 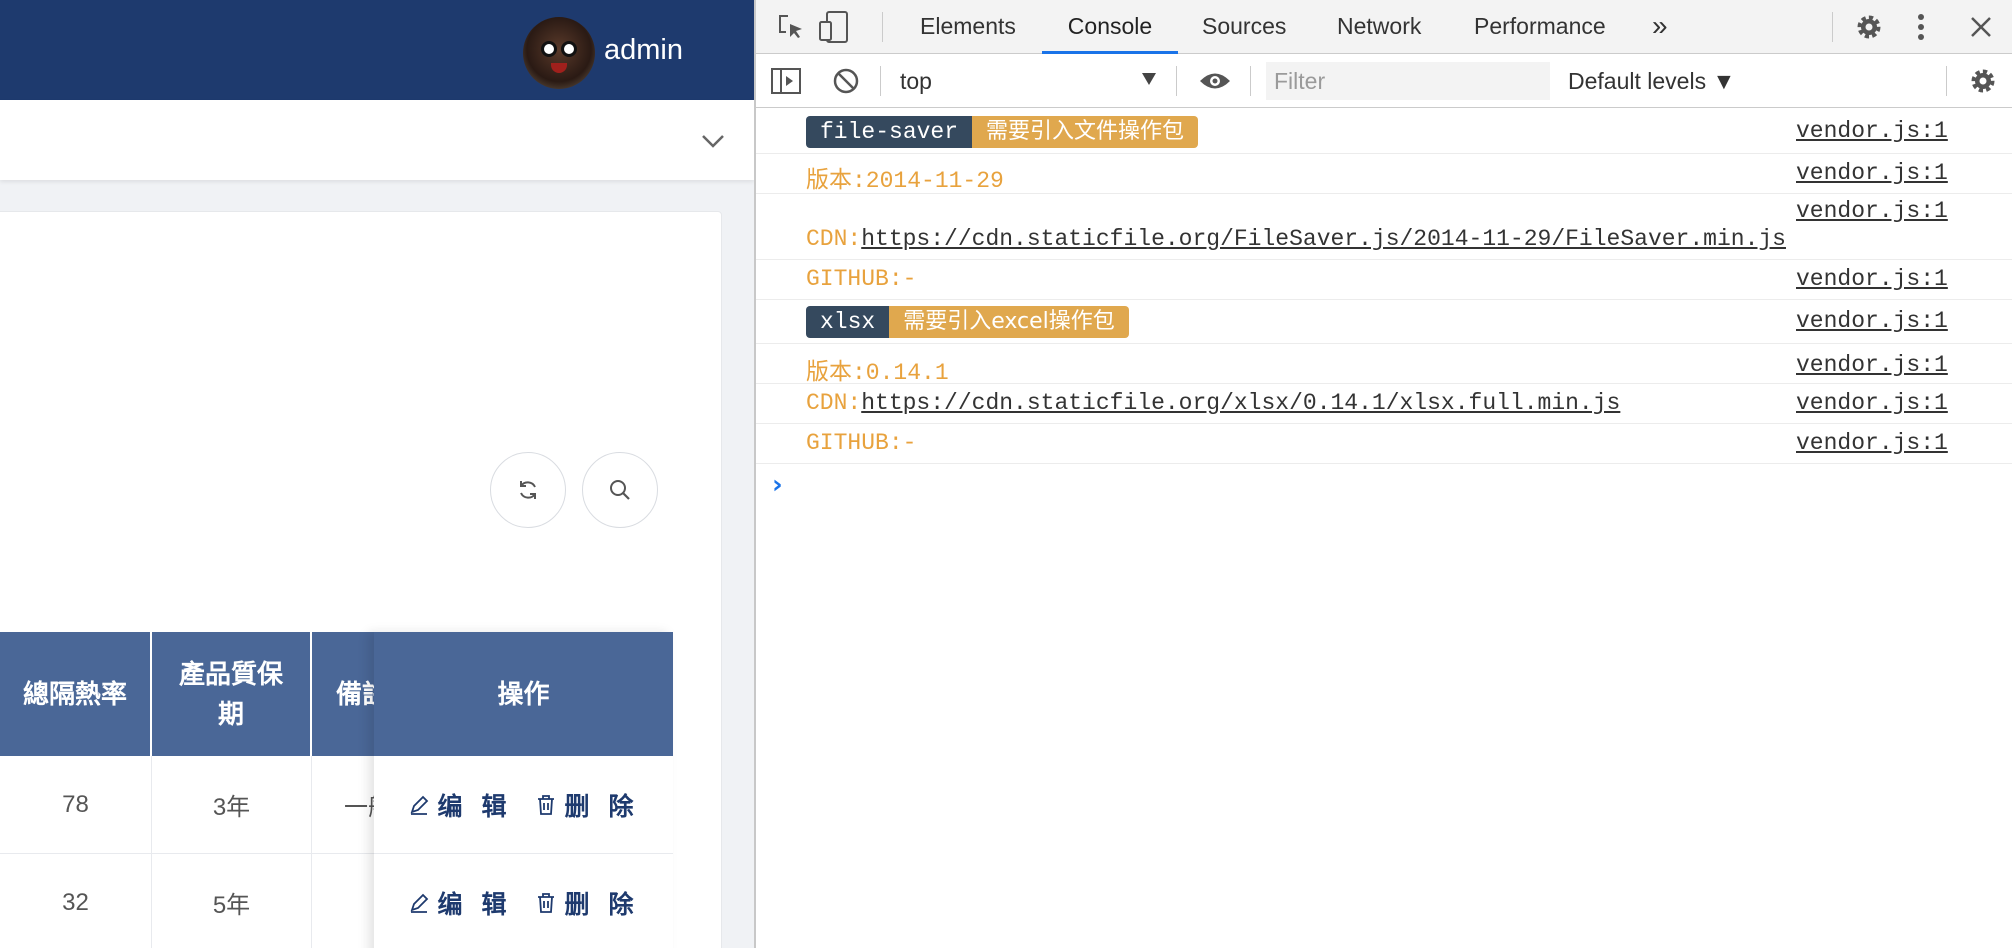 I want to click on search-icon, so click(x=620, y=490).